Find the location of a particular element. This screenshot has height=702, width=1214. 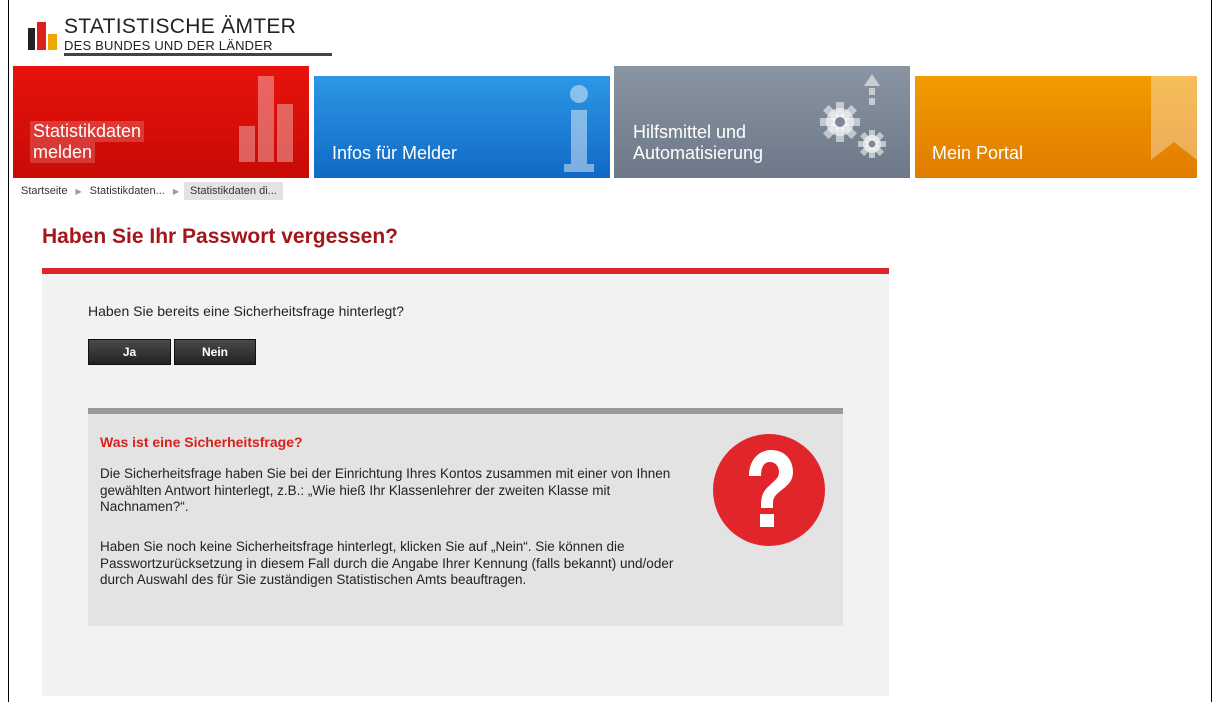

nav-tile-label: Infos für Melder is located at coordinates (395, 153).